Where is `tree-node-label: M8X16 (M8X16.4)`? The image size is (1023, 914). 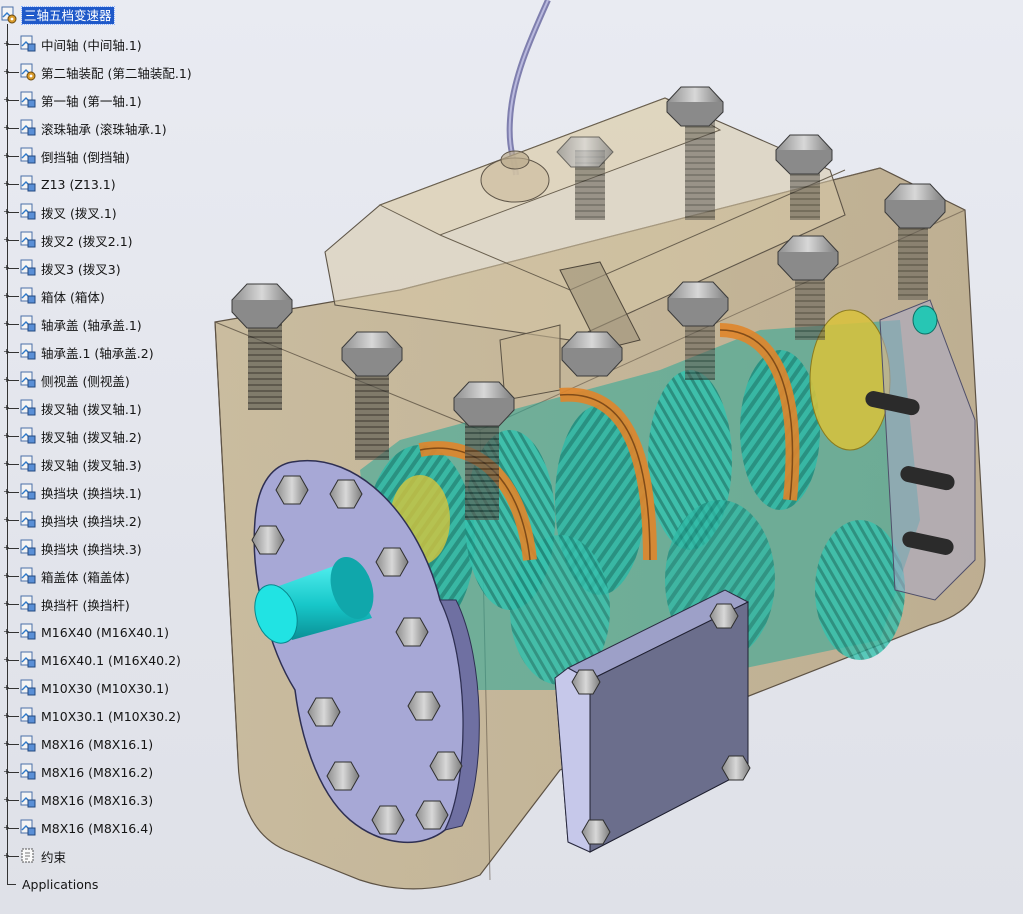
tree-node-label: M8X16 (M8X16.4) is located at coordinates (97, 828).